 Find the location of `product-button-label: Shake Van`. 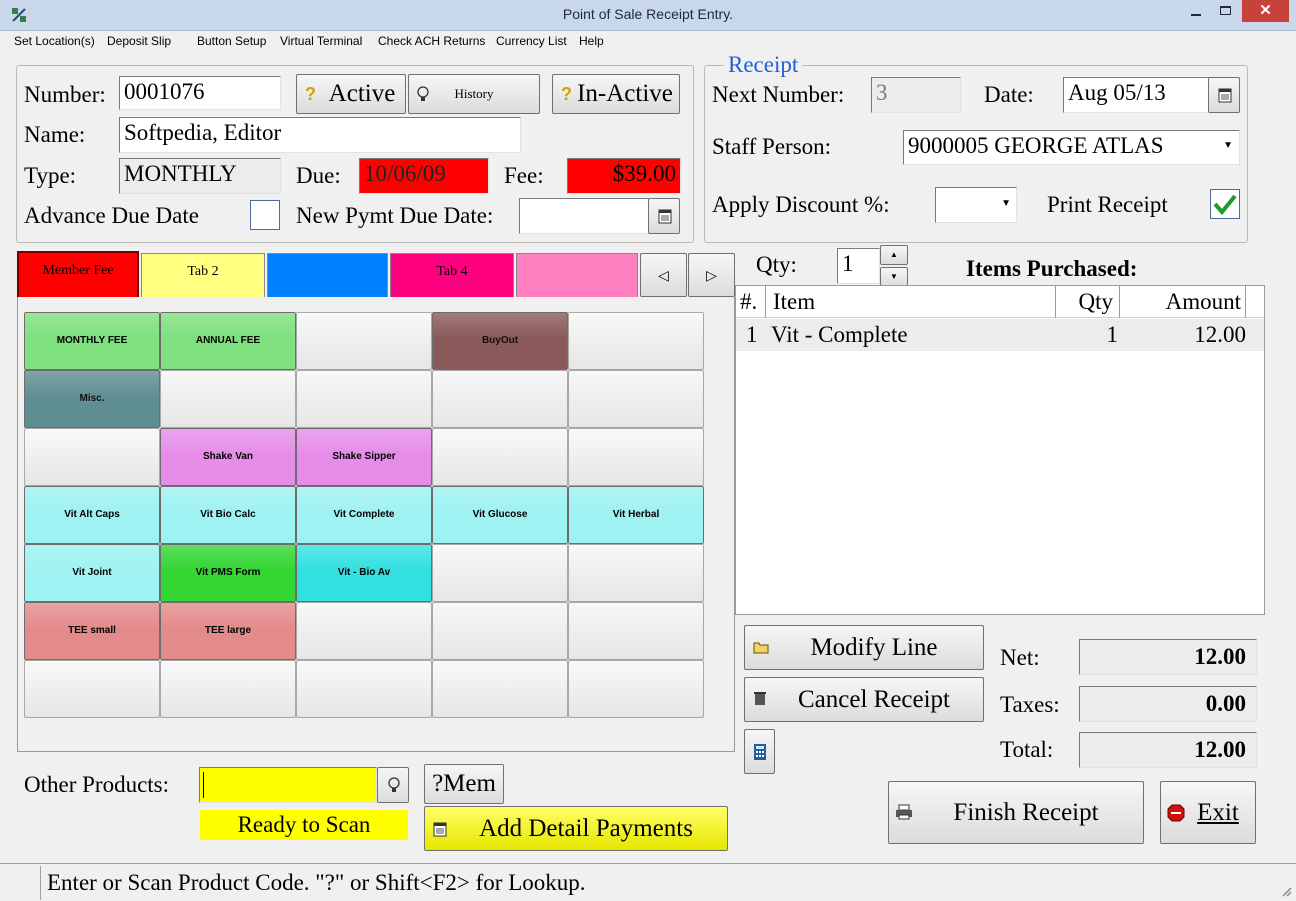

product-button-label: Shake Van is located at coordinates (228, 456).